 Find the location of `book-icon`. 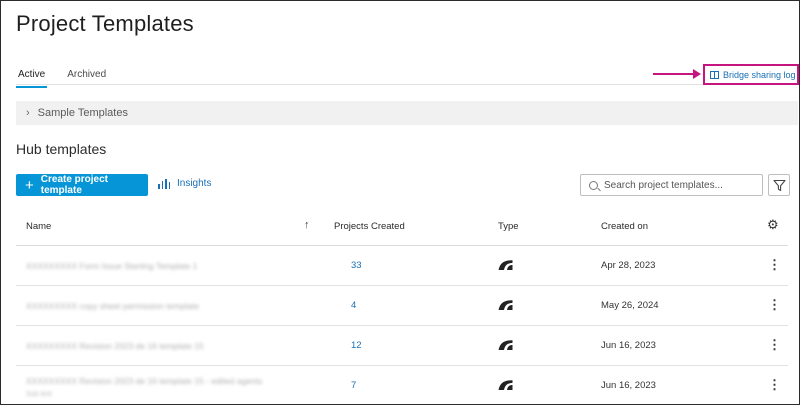

book-icon is located at coordinates (714, 74).